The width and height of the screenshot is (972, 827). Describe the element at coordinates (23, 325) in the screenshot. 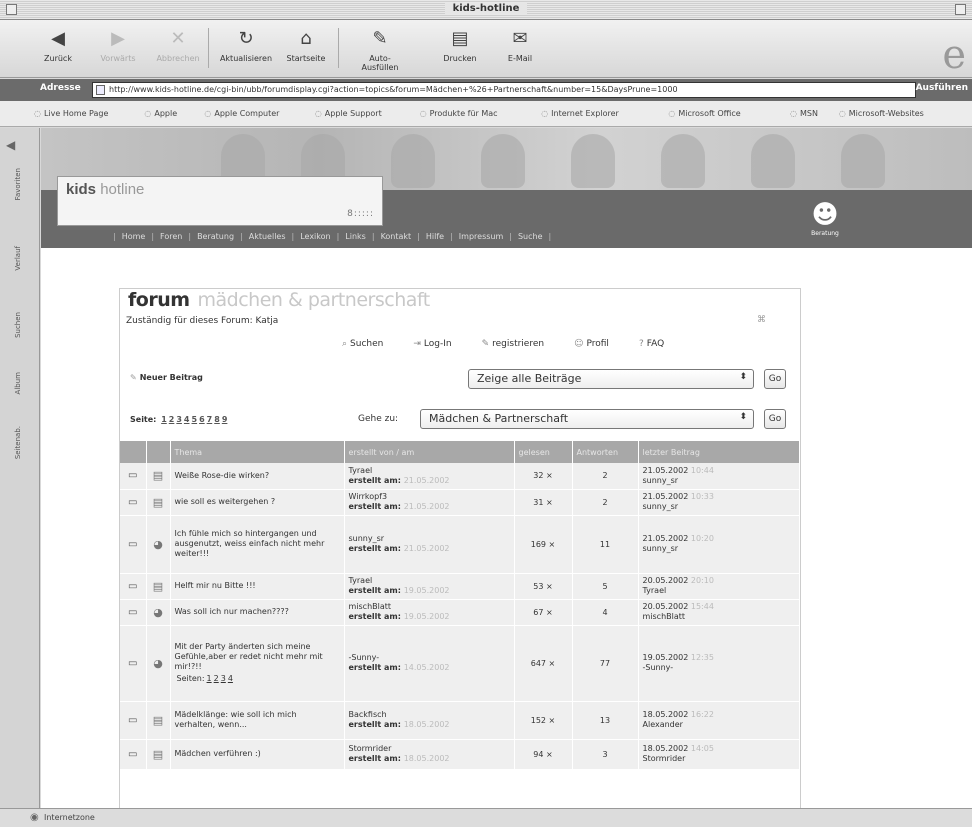

I see `sidebar-tab: Suchen` at that location.